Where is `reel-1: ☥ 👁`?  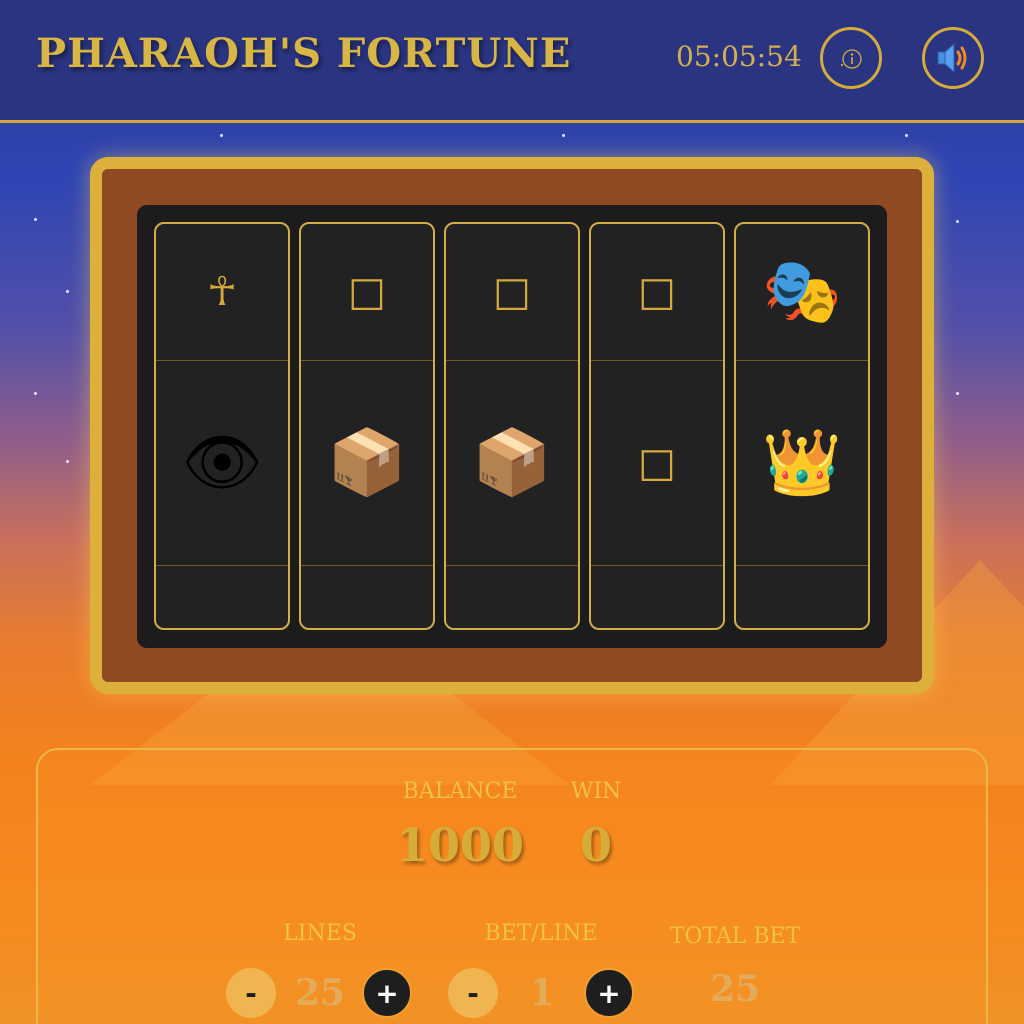
reel-1: ☥ 👁 is located at coordinates (222, 426).